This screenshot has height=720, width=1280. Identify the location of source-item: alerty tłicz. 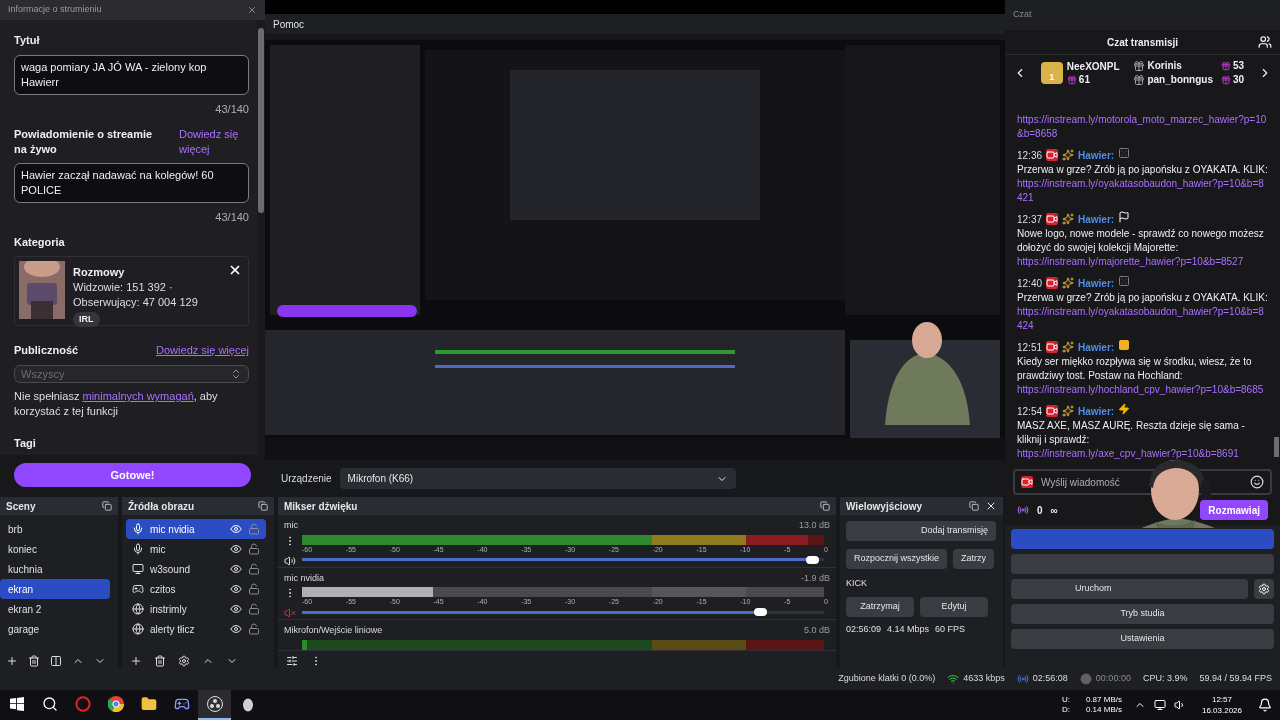
(196, 629).